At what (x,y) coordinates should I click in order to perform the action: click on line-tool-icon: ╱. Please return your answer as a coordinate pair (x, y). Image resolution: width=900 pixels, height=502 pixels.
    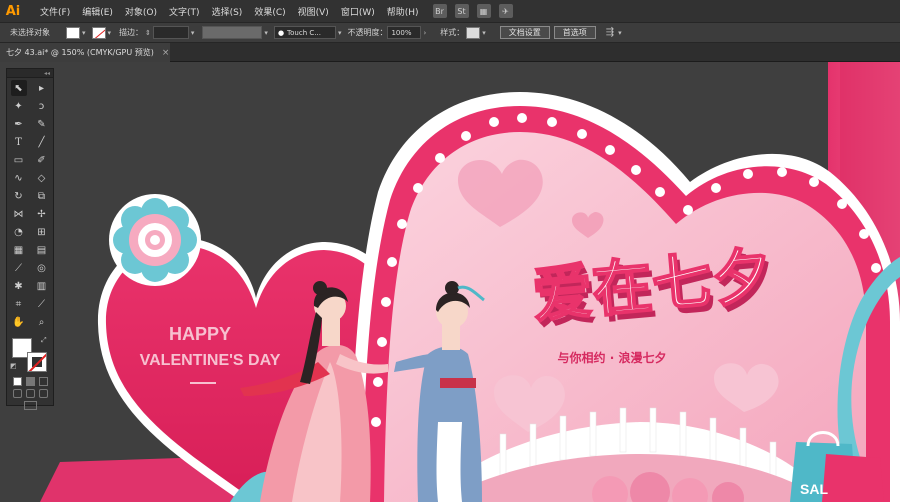
    Looking at the image, I should click on (42, 142).